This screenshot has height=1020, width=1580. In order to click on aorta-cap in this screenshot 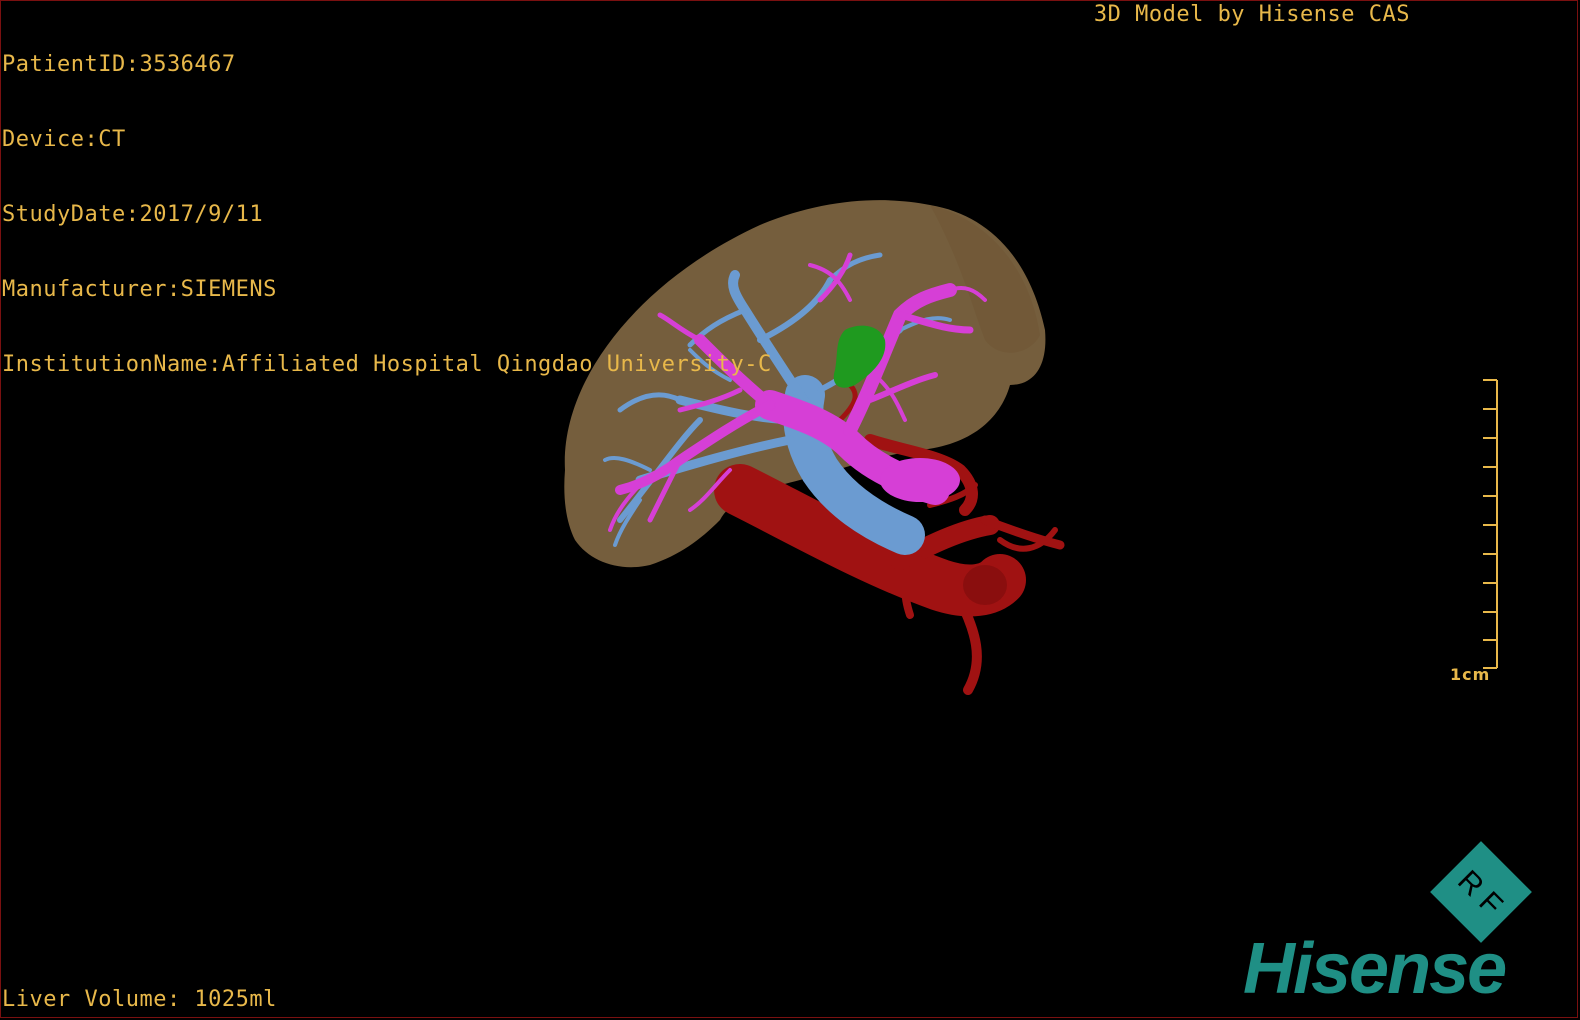, I will do `click(985, 585)`.